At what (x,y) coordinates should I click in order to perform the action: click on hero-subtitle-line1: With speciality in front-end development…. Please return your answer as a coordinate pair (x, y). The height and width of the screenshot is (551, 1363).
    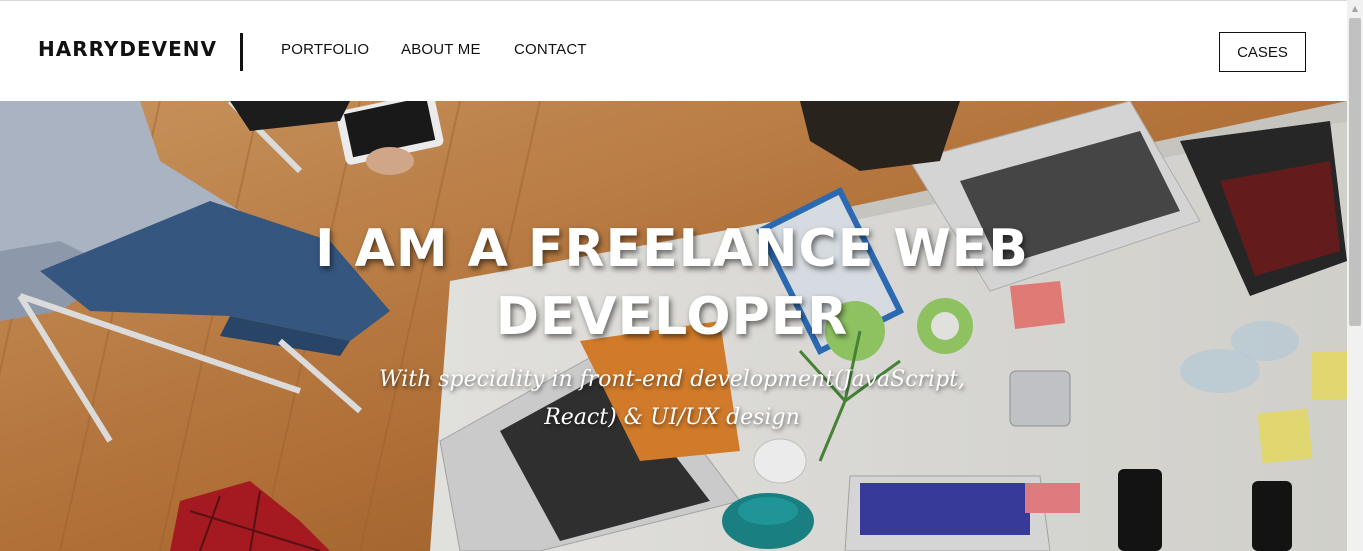
    Looking at the image, I should click on (671, 379).